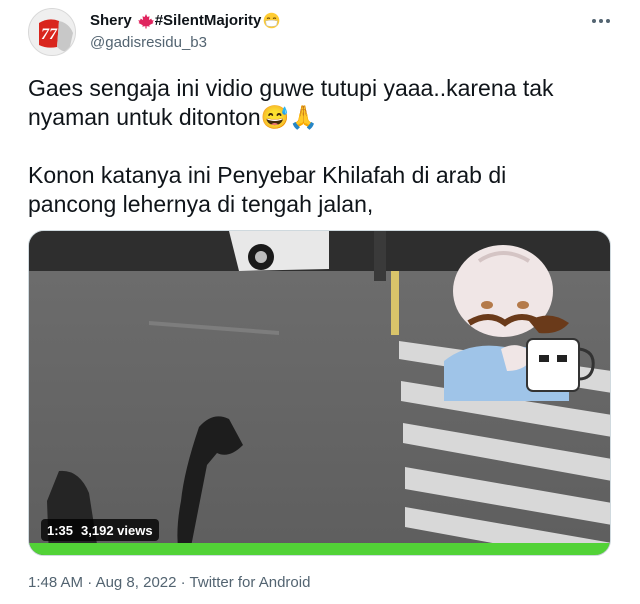  I want to click on display-name: Shery, so click(111, 20).